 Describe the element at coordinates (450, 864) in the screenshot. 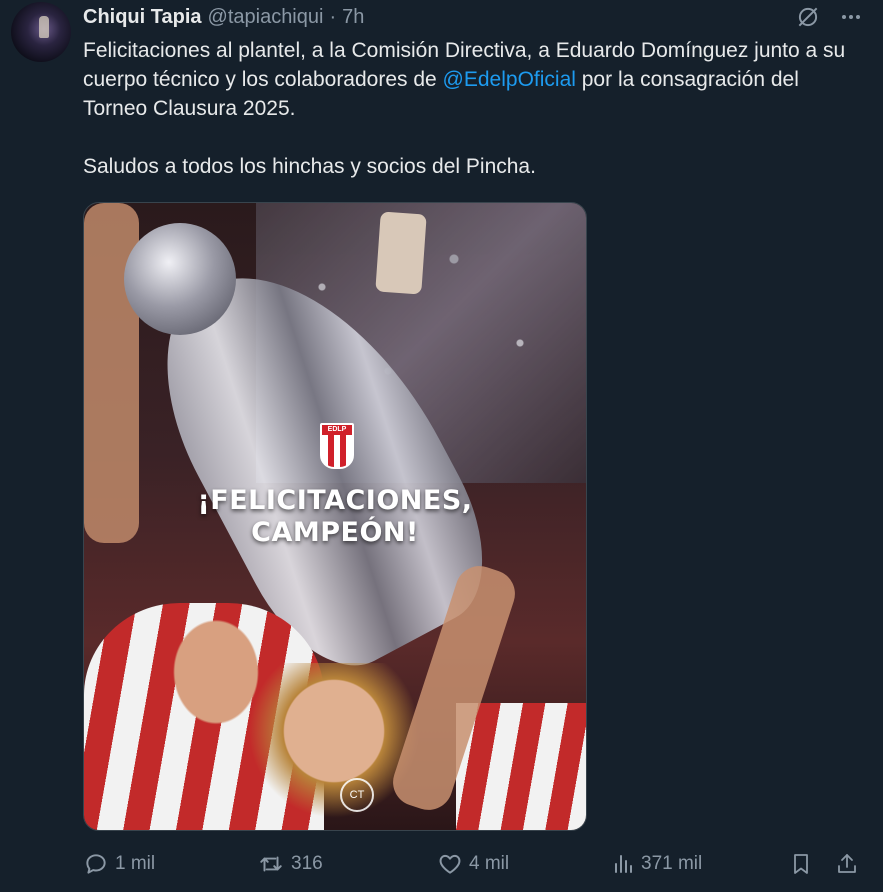

I see `heart-icon` at that location.